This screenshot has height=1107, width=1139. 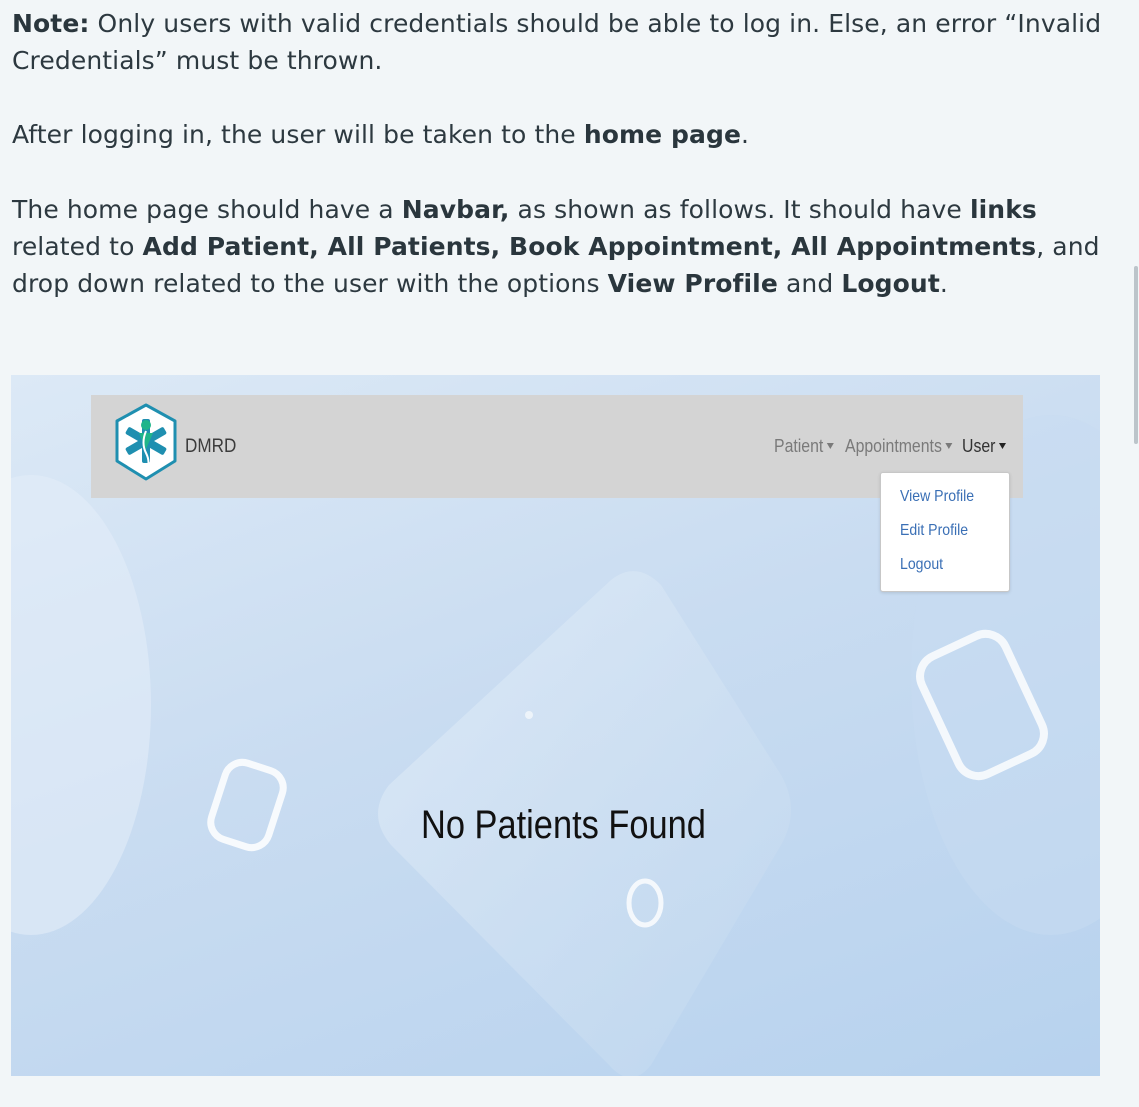 I want to click on empty-state-message: No Patients Found, so click(x=563, y=825).